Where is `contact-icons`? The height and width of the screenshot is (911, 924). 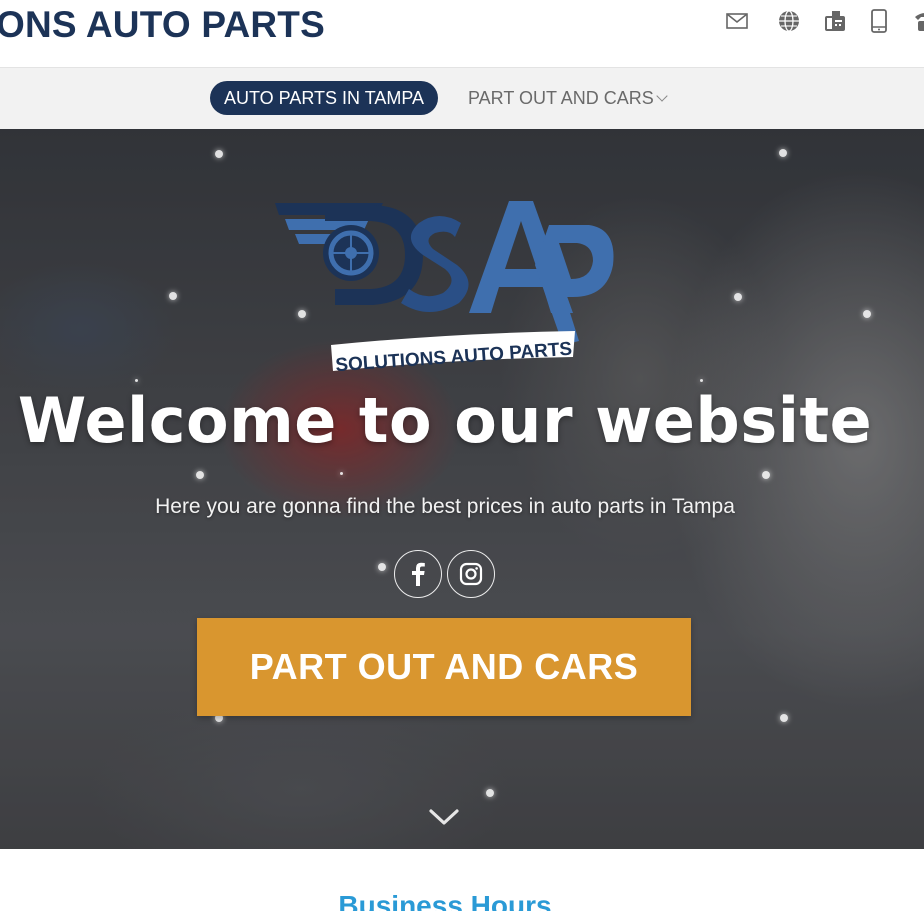
contact-icons is located at coordinates (824, 21).